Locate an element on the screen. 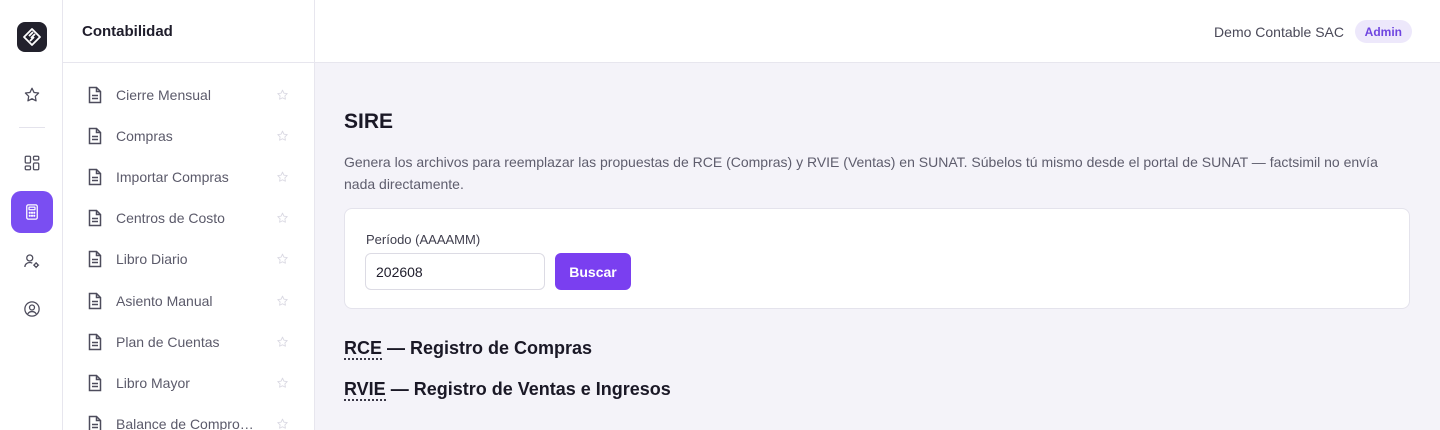  star-icon is located at coordinates (32, 95).